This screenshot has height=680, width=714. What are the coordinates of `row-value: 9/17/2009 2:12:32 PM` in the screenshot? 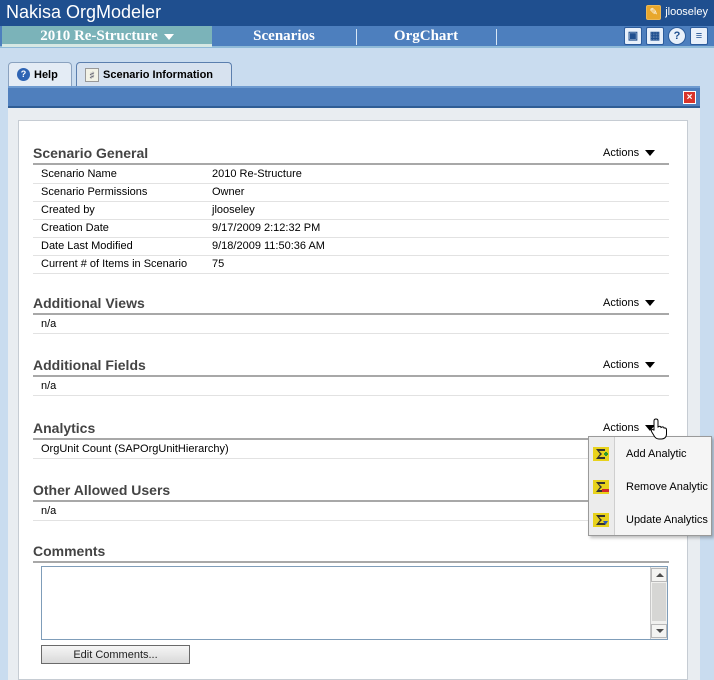 It's located at (266, 228).